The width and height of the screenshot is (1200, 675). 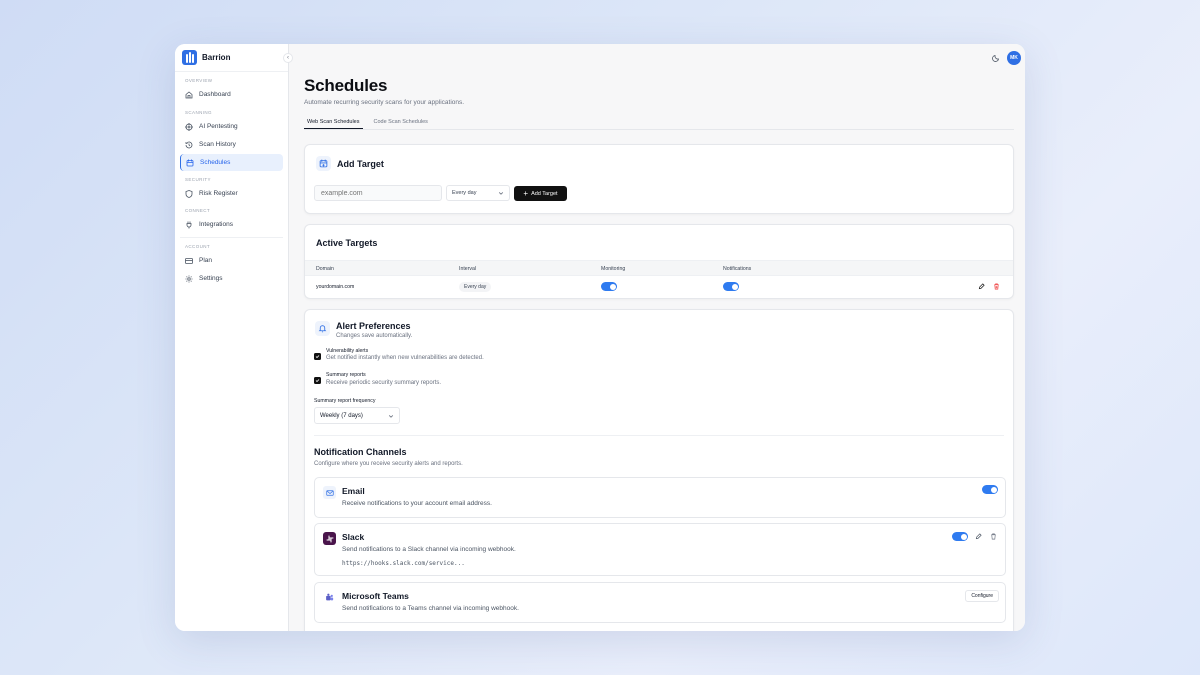 What do you see at coordinates (609, 286) in the screenshot?
I see `monitoring-toggle` at bounding box center [609, 286].